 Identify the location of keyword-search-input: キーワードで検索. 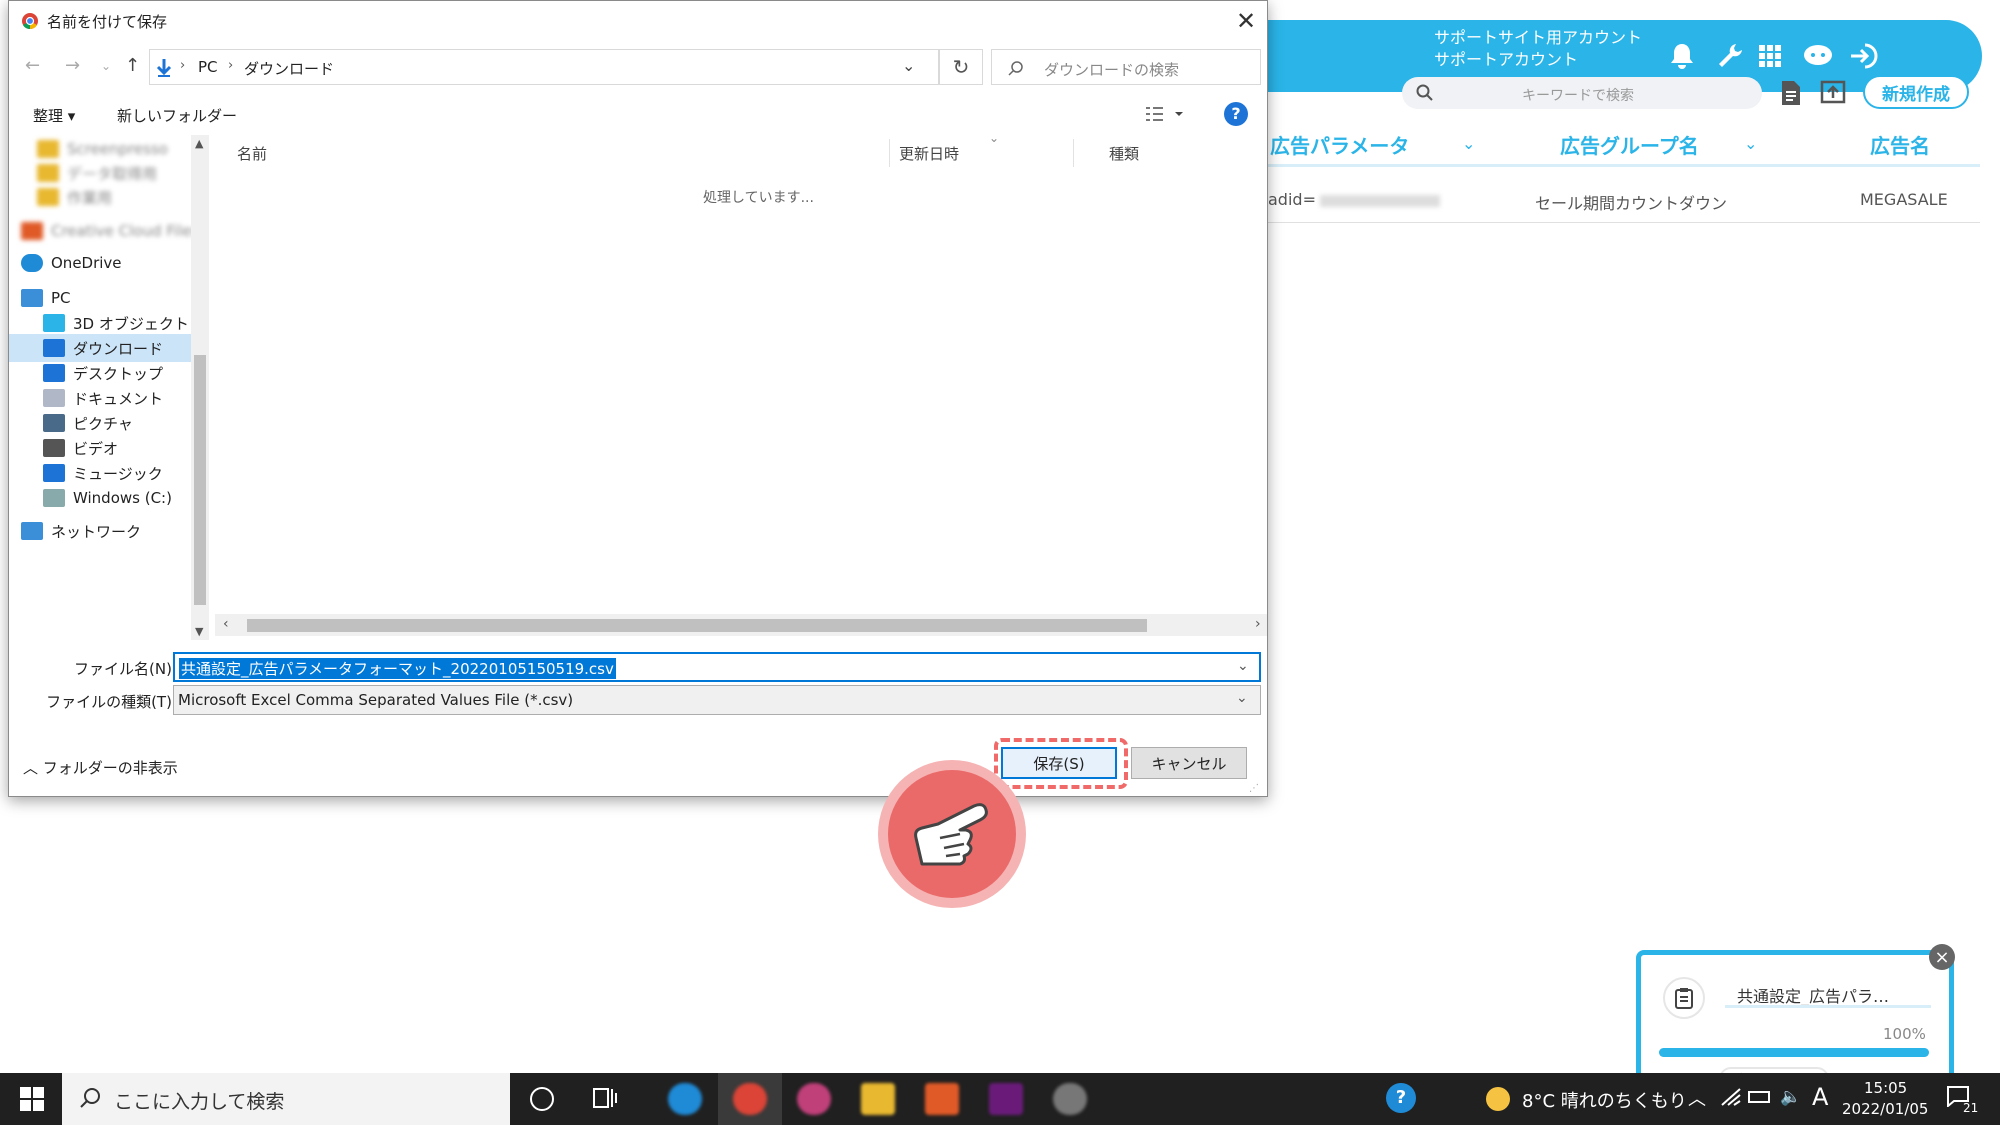
(1582, 93).